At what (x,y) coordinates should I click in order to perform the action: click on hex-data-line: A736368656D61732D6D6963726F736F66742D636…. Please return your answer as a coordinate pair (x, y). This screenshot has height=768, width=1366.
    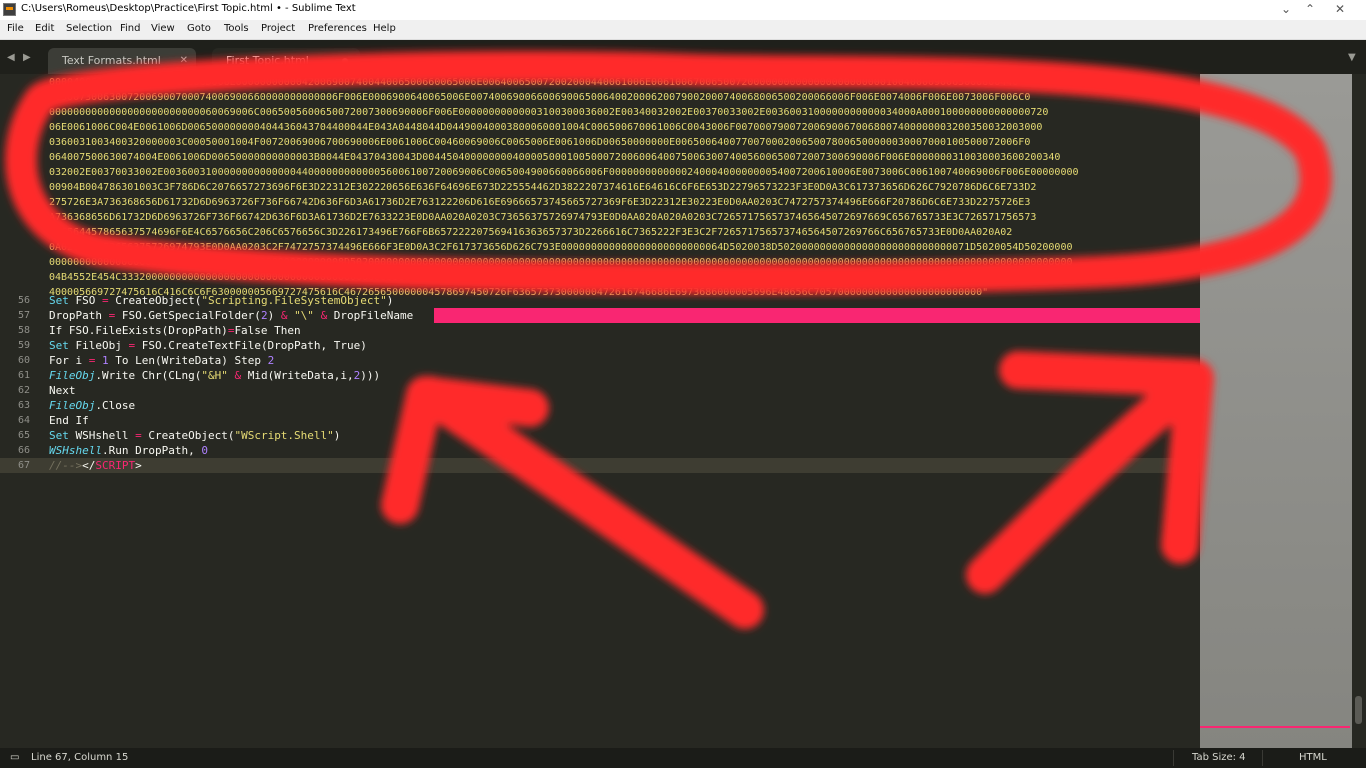
    Looking at the image, I should click on (543, 217).